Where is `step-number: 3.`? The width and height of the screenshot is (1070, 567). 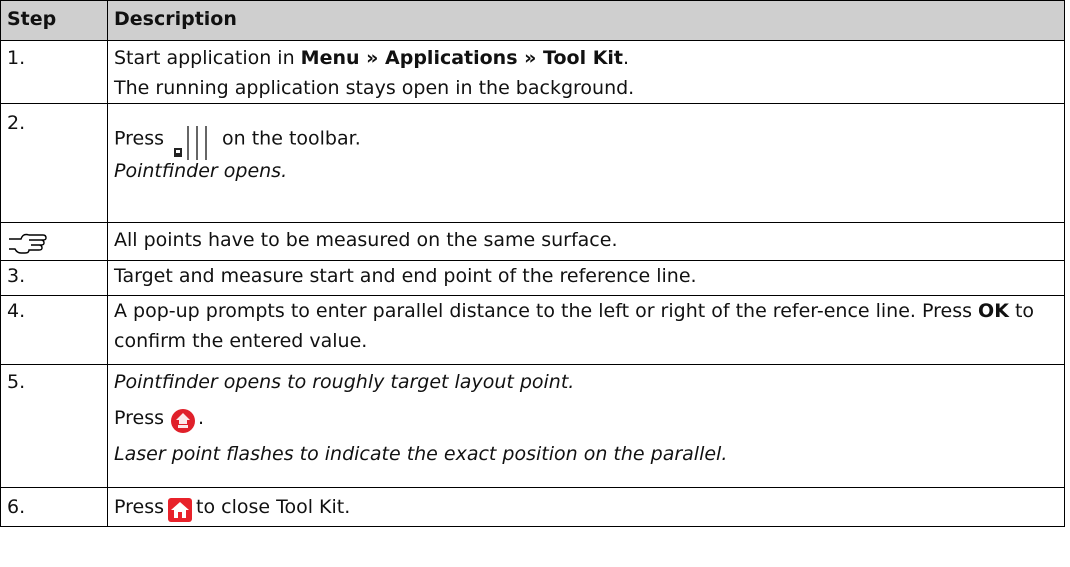
step-number: 3. is located at coordinates (54, 278).